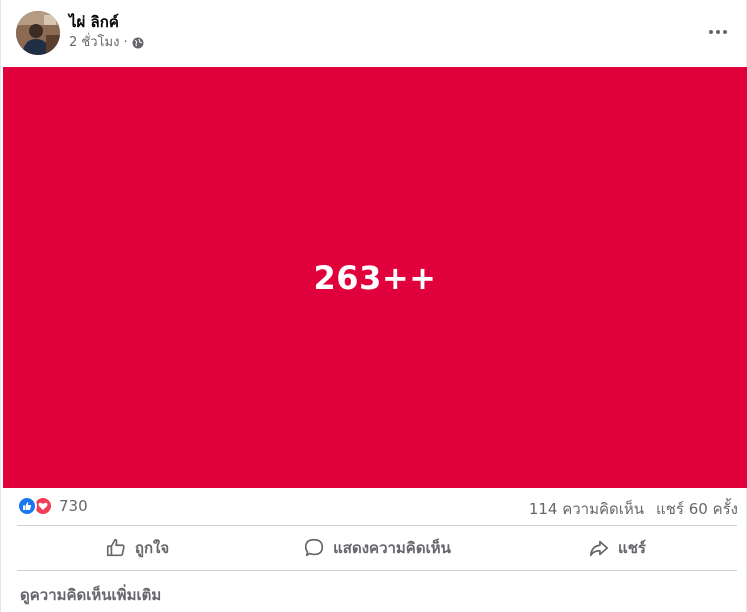 This screenshot has height=612, width=747. What do you see at coordinates (73, 506) in the screenshot?
I see `reaction-count: 730` at bounding box center [73, 506].